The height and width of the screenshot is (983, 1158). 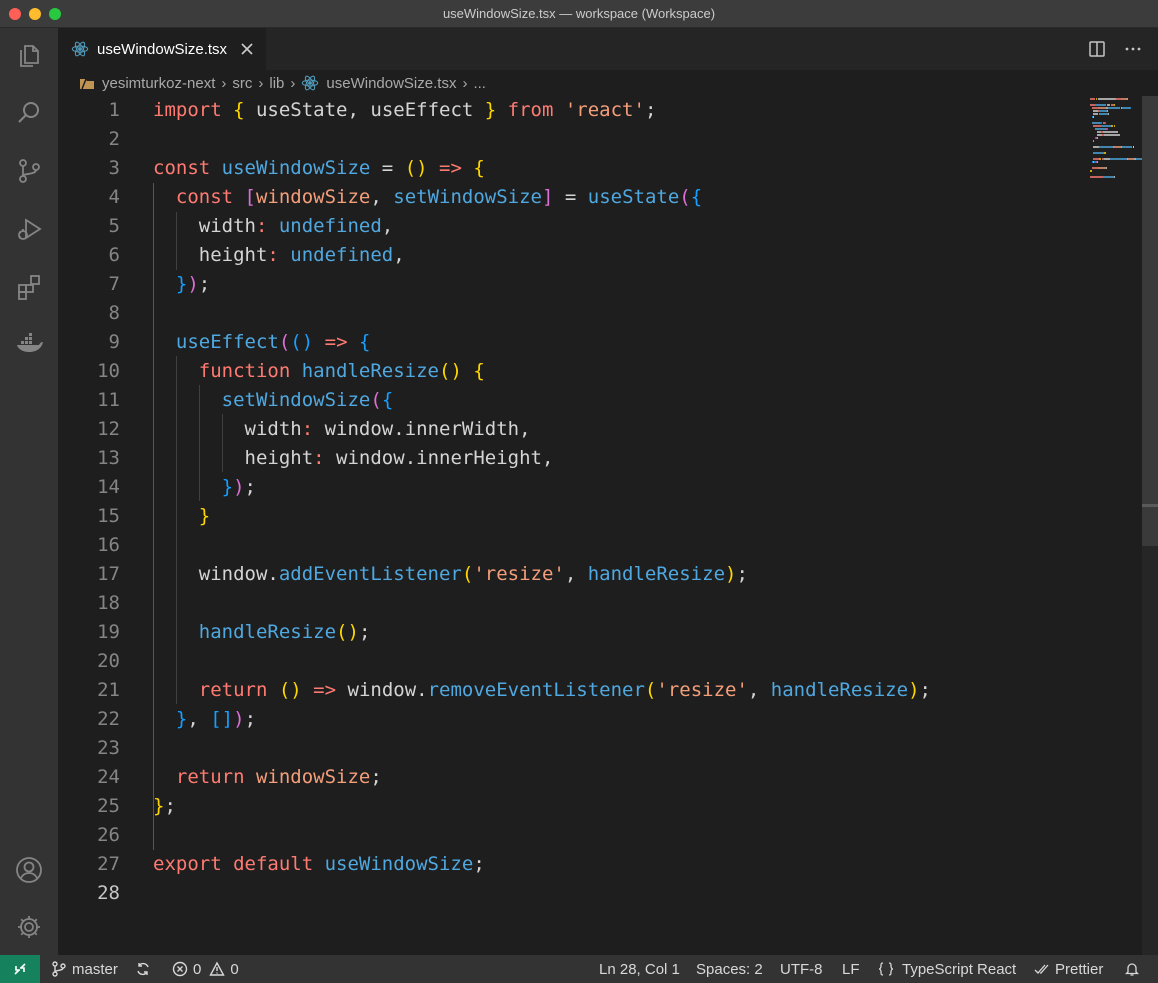 What do you see at coordinates (570, 458) in the screenshot?
I see `code-line: 13 height: window.innerHeight,` at bounding box center [570, 458].